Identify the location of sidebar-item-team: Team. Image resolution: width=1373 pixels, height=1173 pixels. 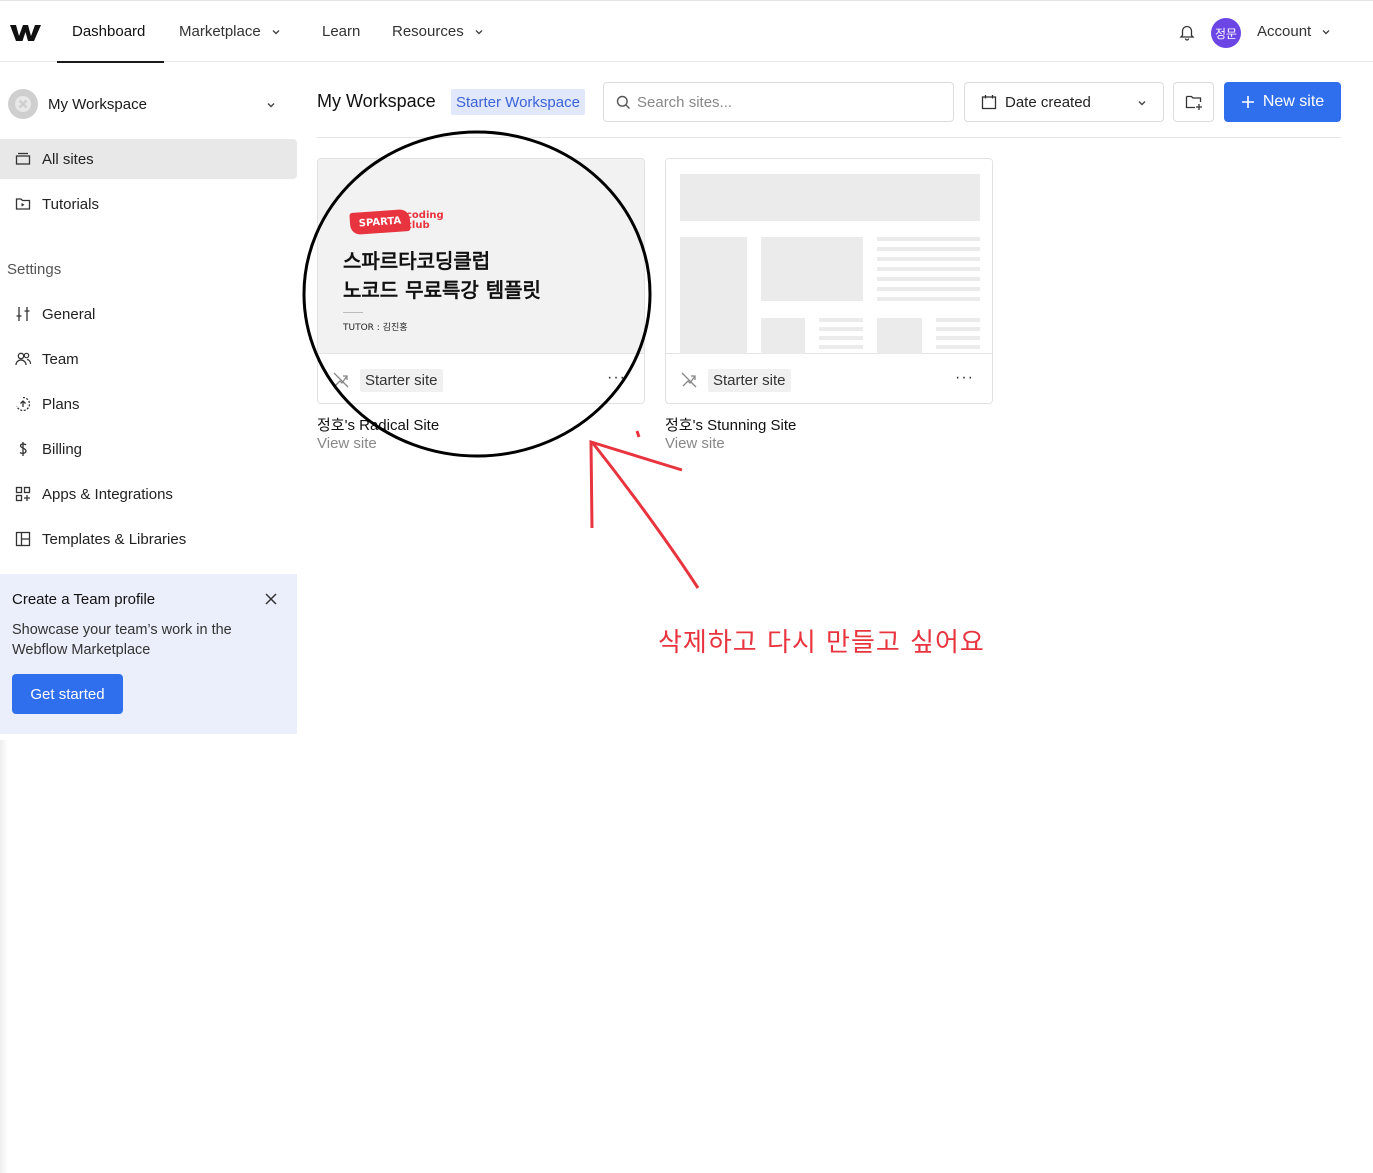
(148, 359).